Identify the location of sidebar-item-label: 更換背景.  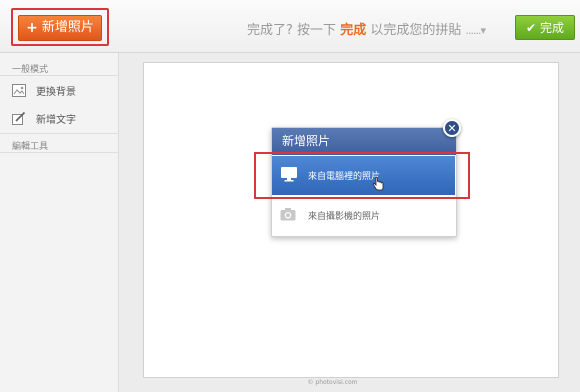
(56, 92).